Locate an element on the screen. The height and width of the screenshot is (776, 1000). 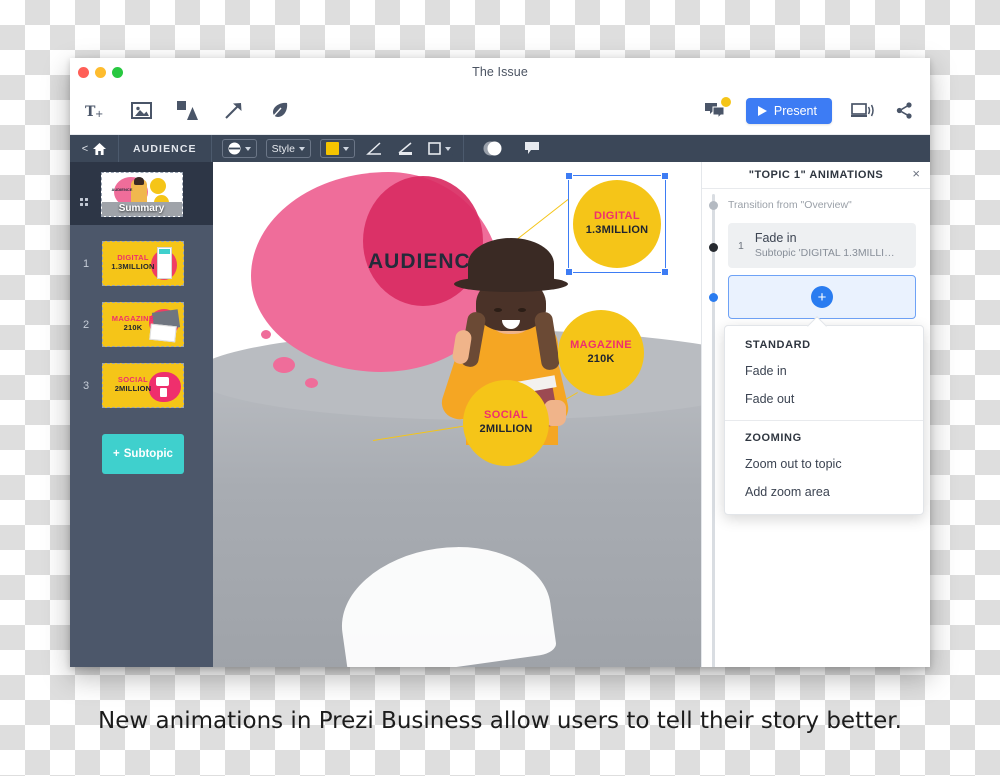
topic-thumbnail: MAGAZINE 210K is located at coordinates (143, 324).